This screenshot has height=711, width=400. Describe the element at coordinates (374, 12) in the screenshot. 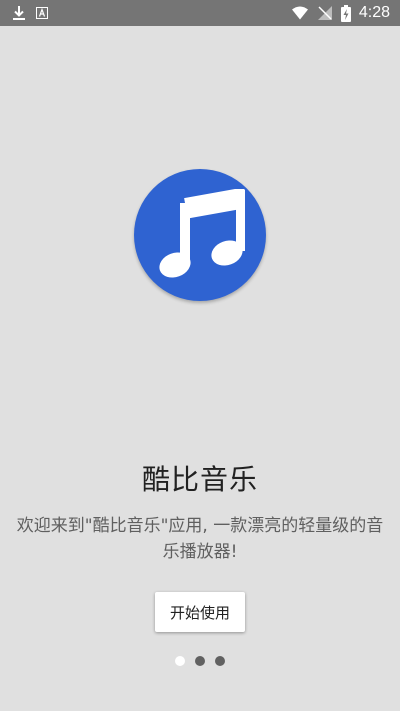

I see `clock-time: 4:28` at that location.